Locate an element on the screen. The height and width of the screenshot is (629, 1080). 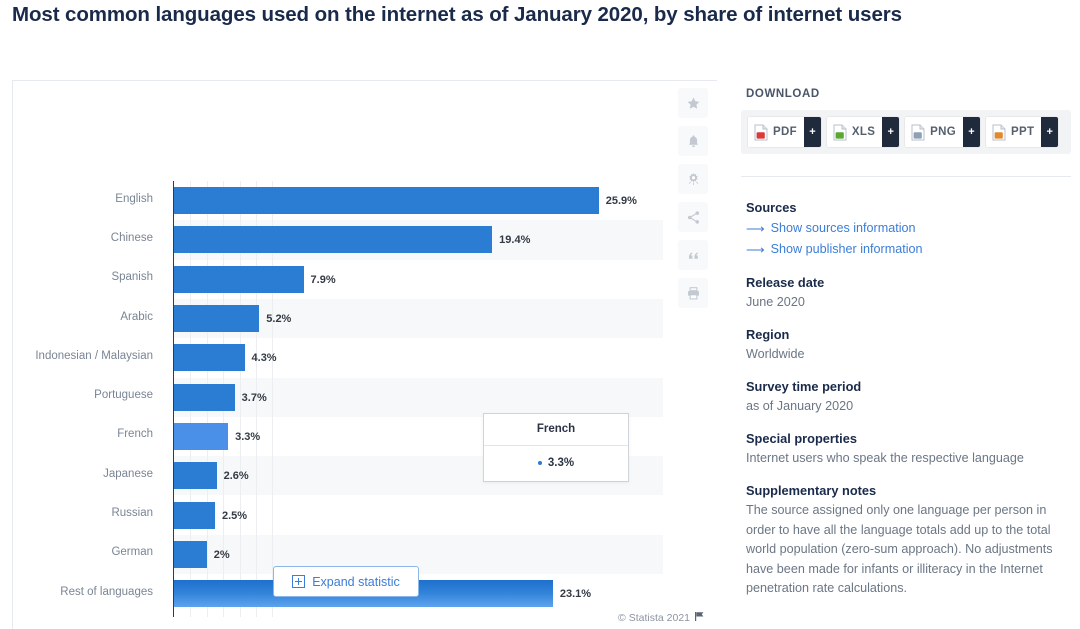
chart-toolbar is located at coordinates (693, 198).